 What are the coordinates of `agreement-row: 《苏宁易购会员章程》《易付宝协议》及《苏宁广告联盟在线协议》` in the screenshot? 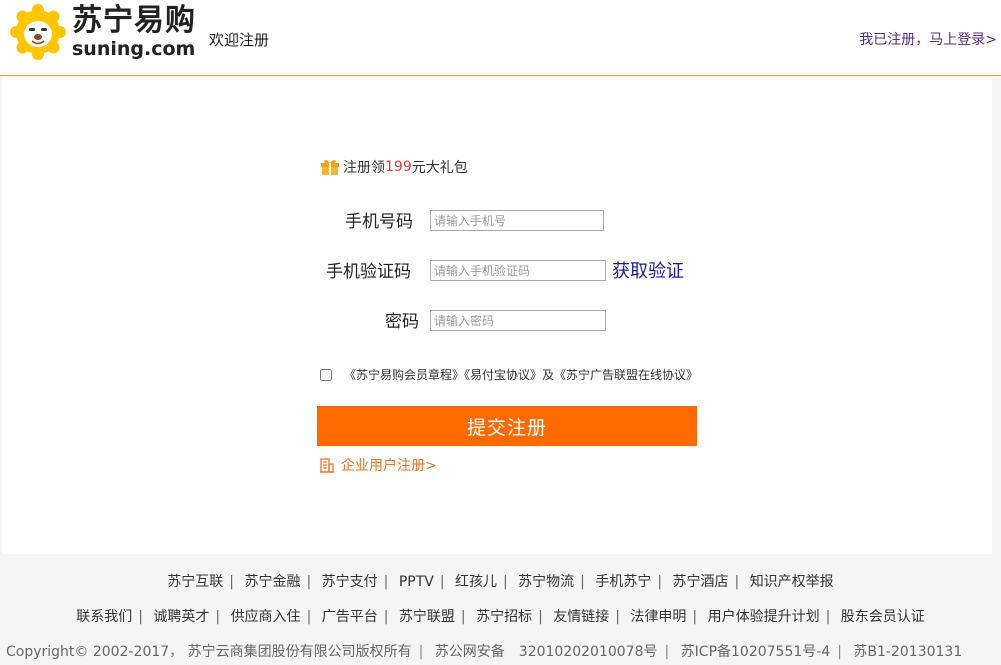 It's located at (509, 374).